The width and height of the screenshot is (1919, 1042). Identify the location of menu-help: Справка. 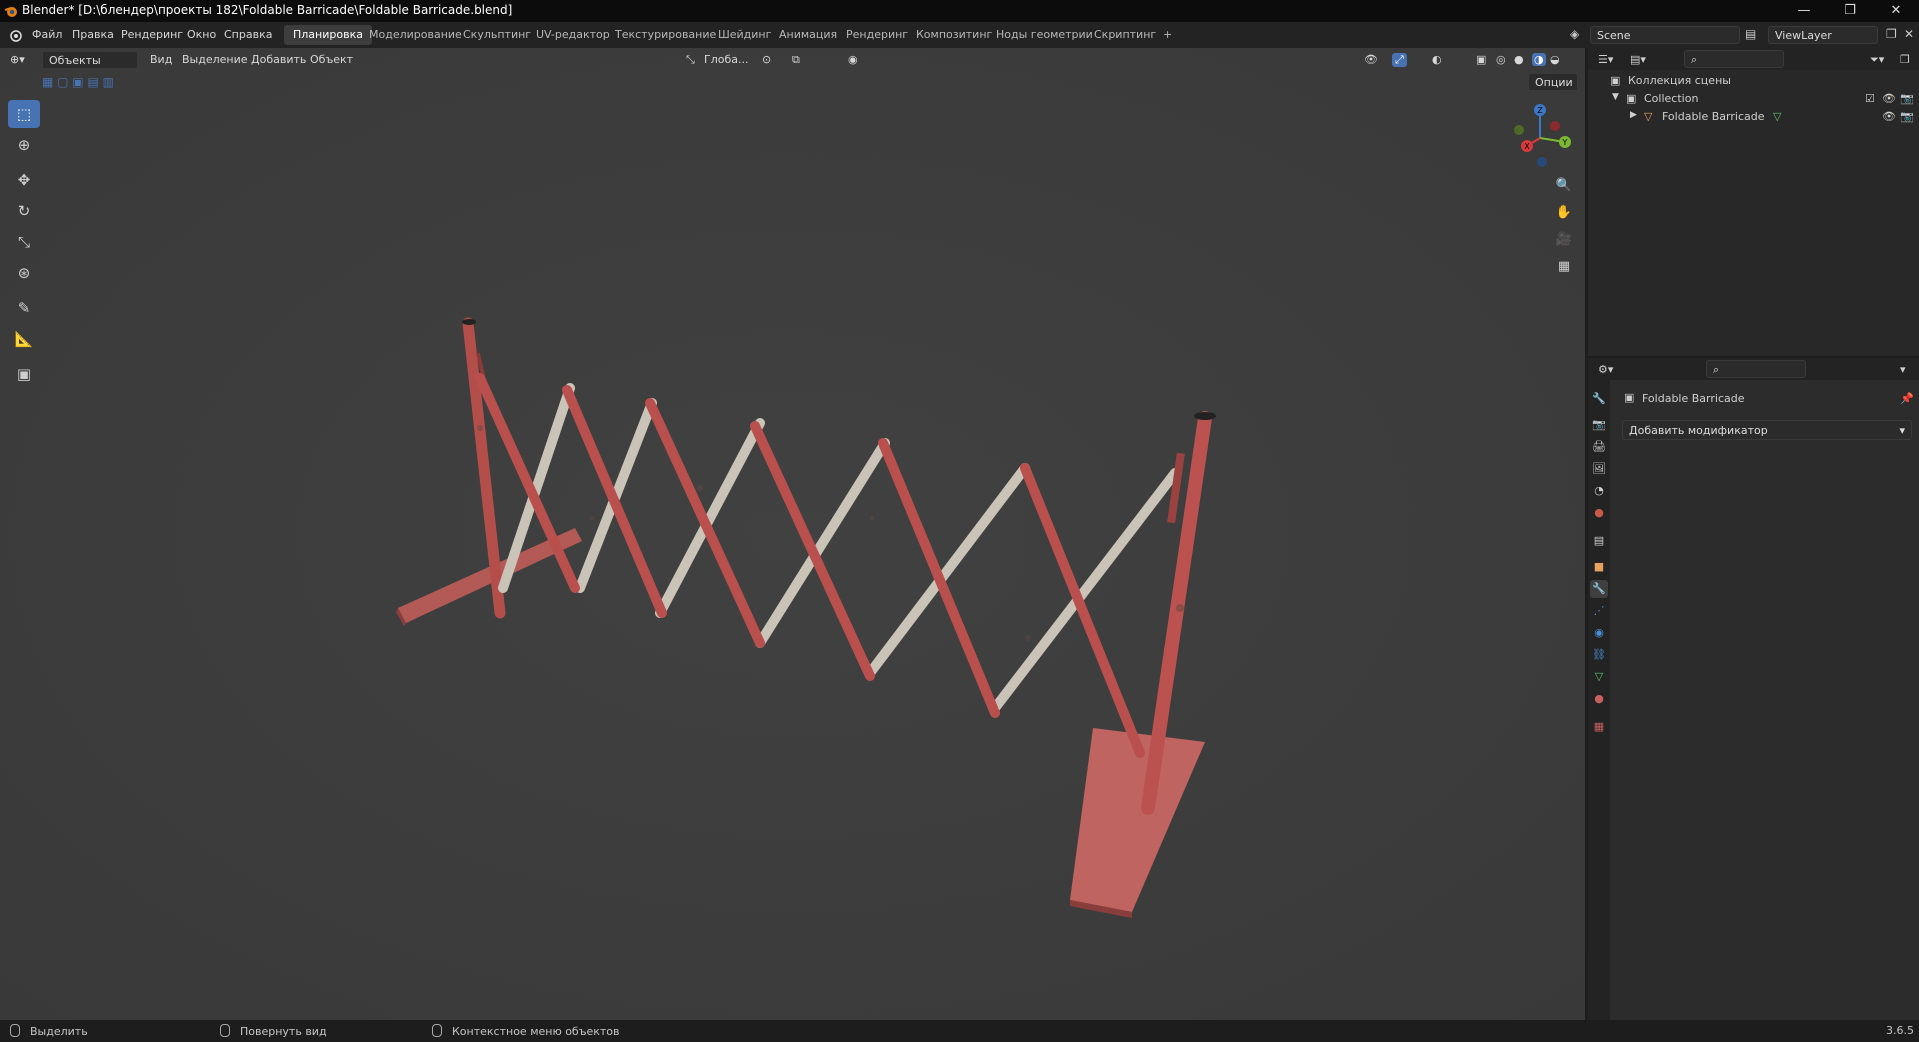
(248, 34).